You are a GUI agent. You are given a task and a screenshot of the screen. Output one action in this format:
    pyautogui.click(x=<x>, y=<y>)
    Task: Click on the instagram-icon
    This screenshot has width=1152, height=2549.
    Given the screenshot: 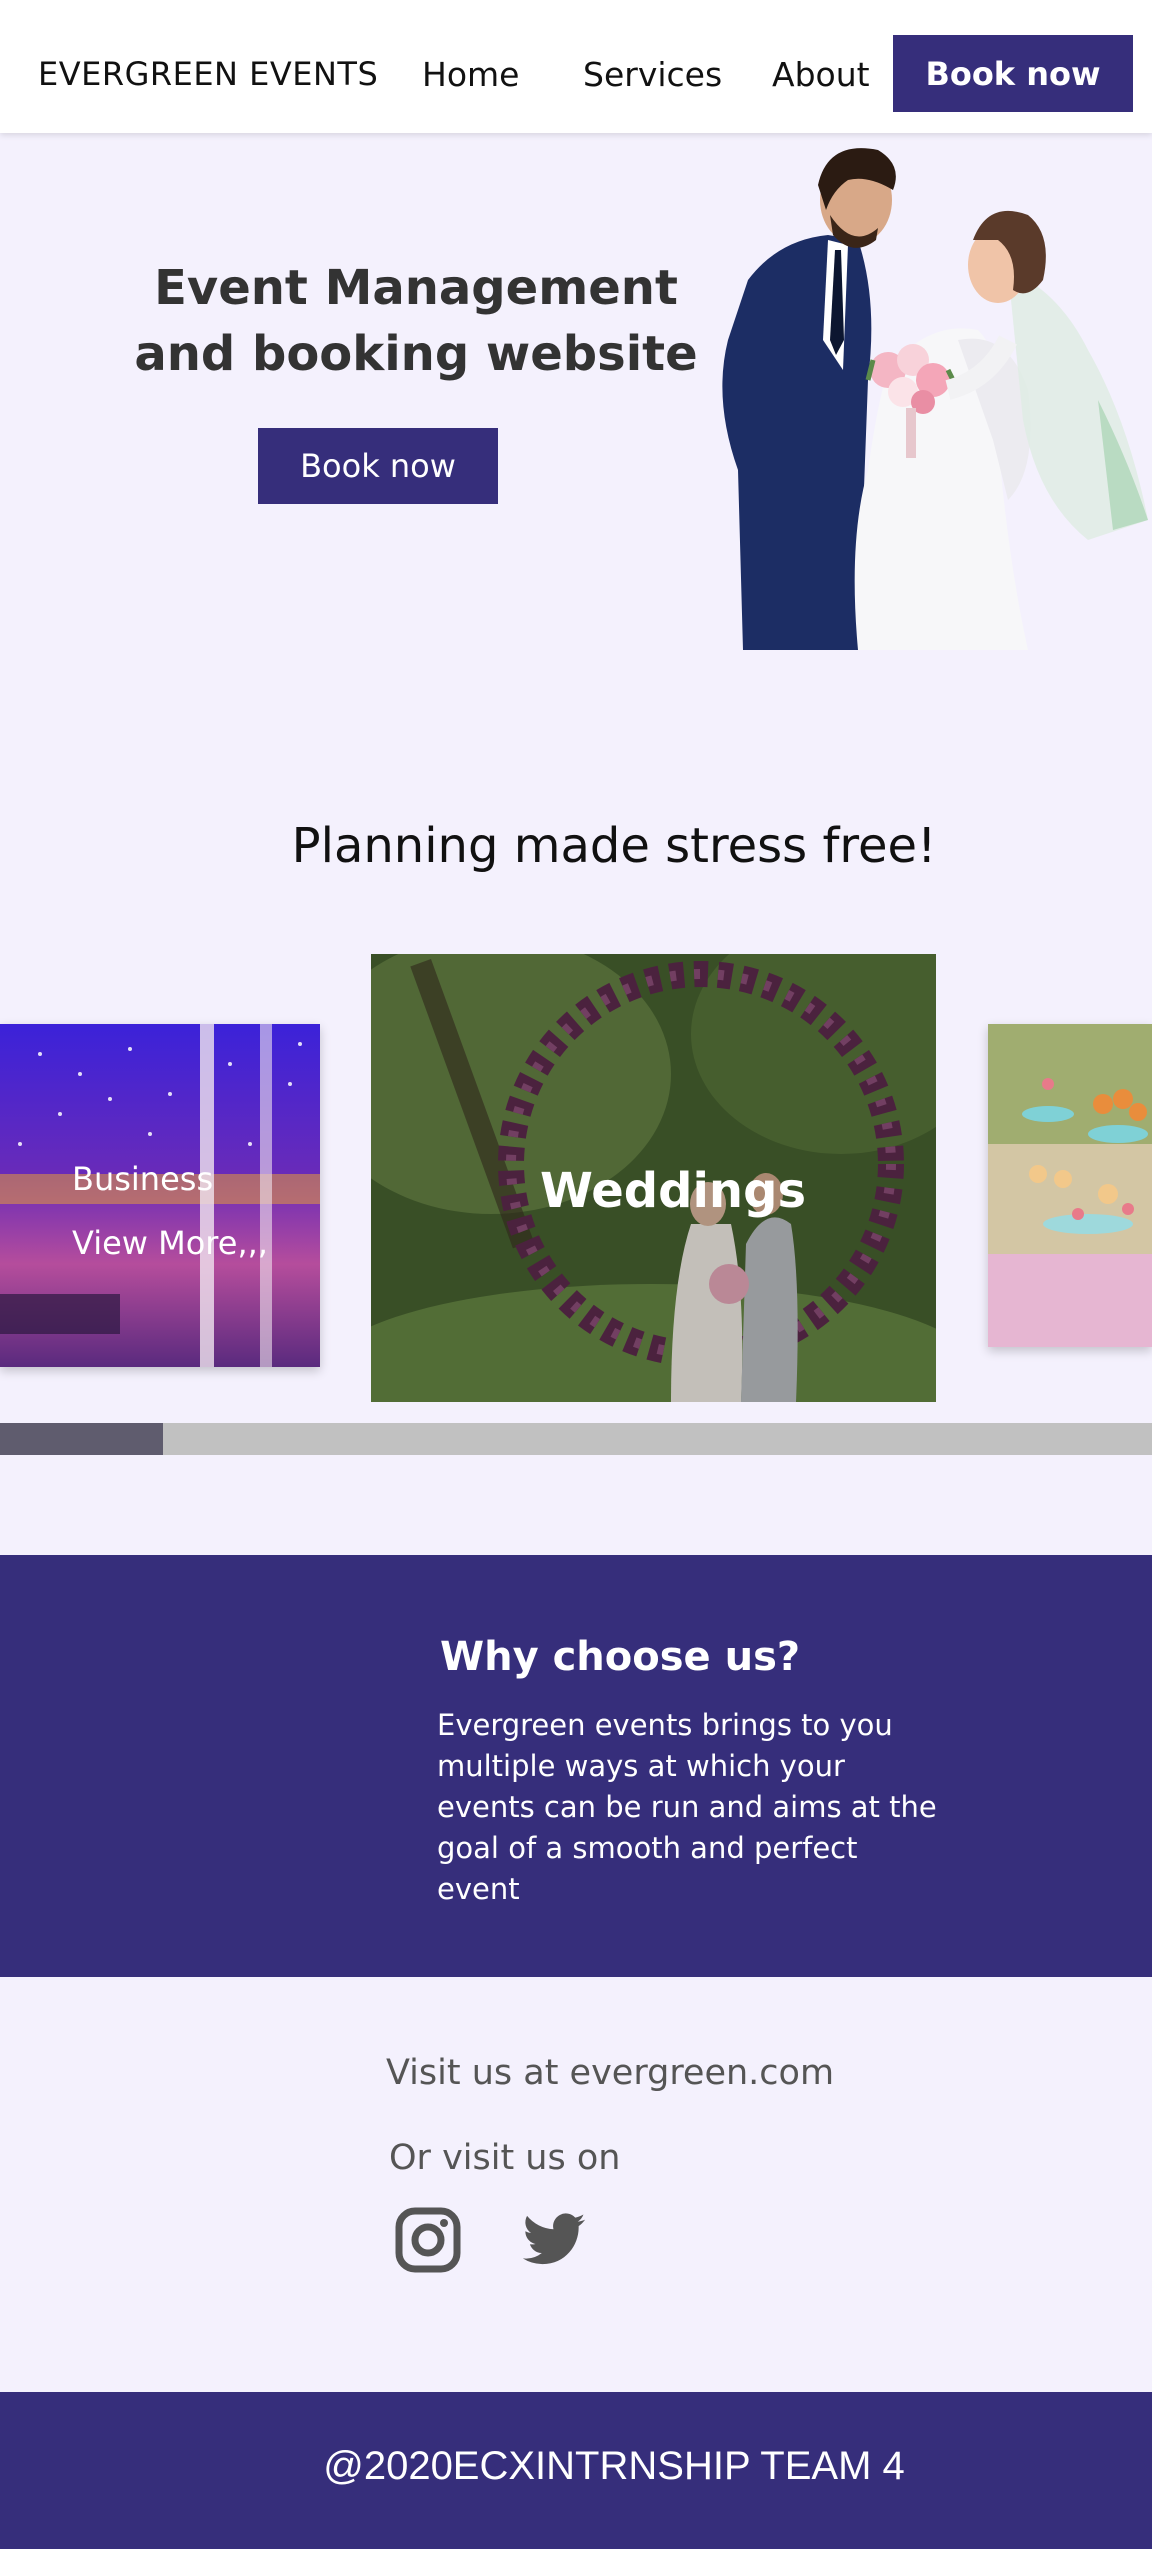 What is the action you would take?
    pyautogui.click(x=428, y=2240)
    